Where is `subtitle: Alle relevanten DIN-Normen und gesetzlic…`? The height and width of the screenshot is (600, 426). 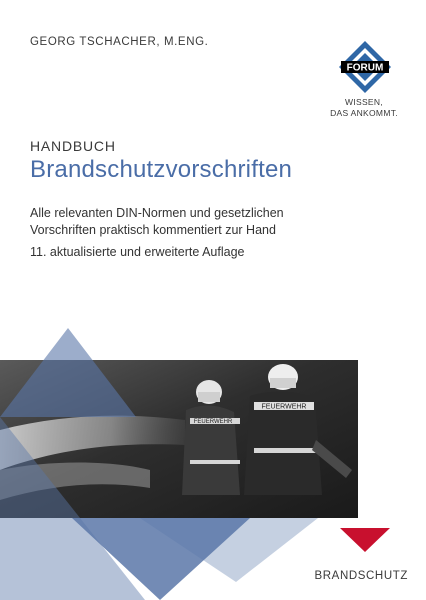 subtitle: Alle relevanten DIN-Normen und gesetzlic… is located at coordinates (157, 221).